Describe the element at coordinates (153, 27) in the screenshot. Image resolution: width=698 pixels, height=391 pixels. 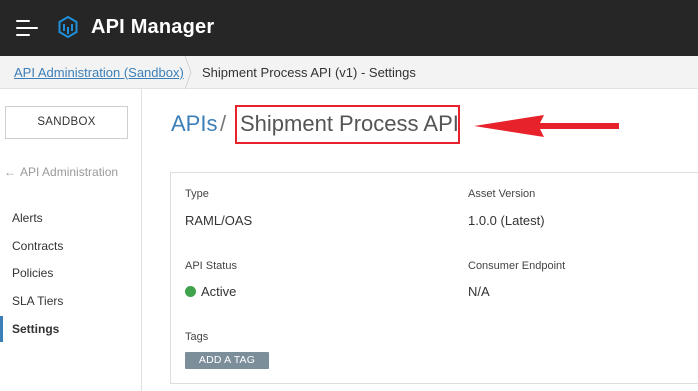
I see `app-title: API Manager` at that location.